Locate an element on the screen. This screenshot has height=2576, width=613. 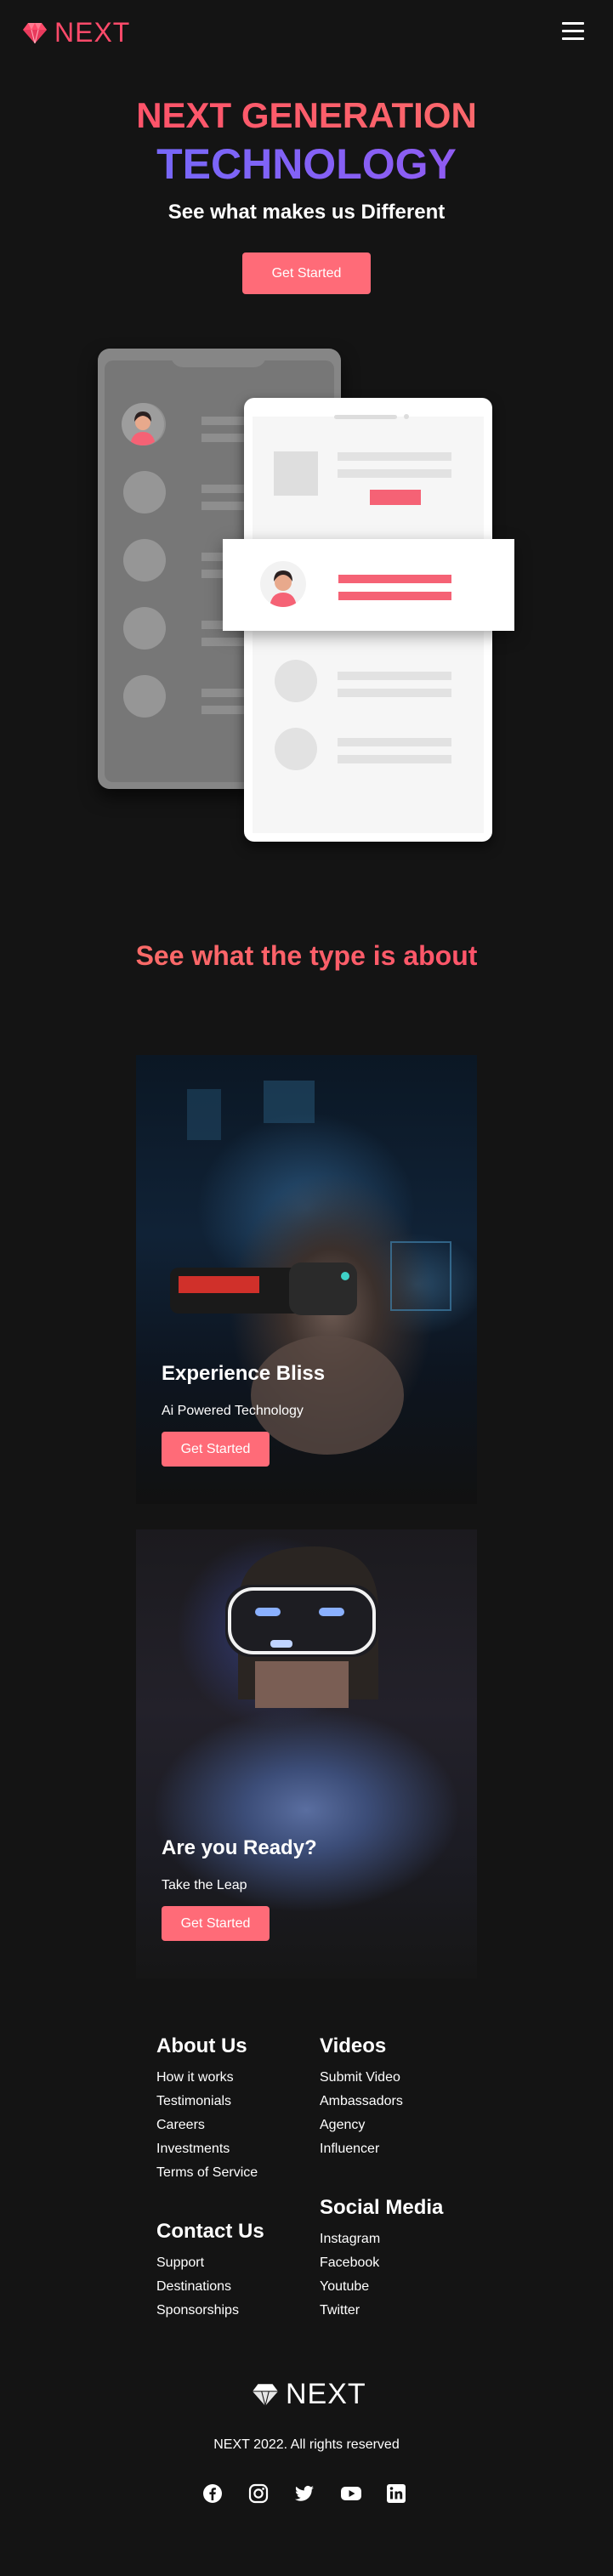
instagram-icon is located at coordinates (258, 2494).